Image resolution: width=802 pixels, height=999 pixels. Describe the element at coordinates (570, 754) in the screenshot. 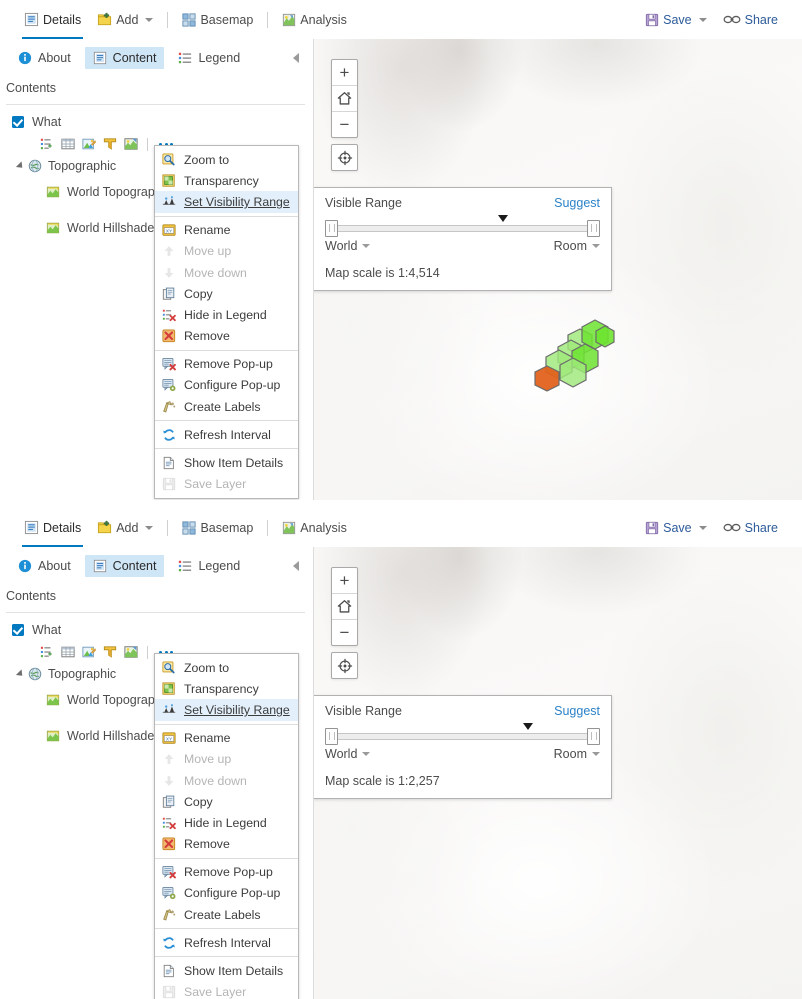

I see `max-scale-label: Room` at that location.